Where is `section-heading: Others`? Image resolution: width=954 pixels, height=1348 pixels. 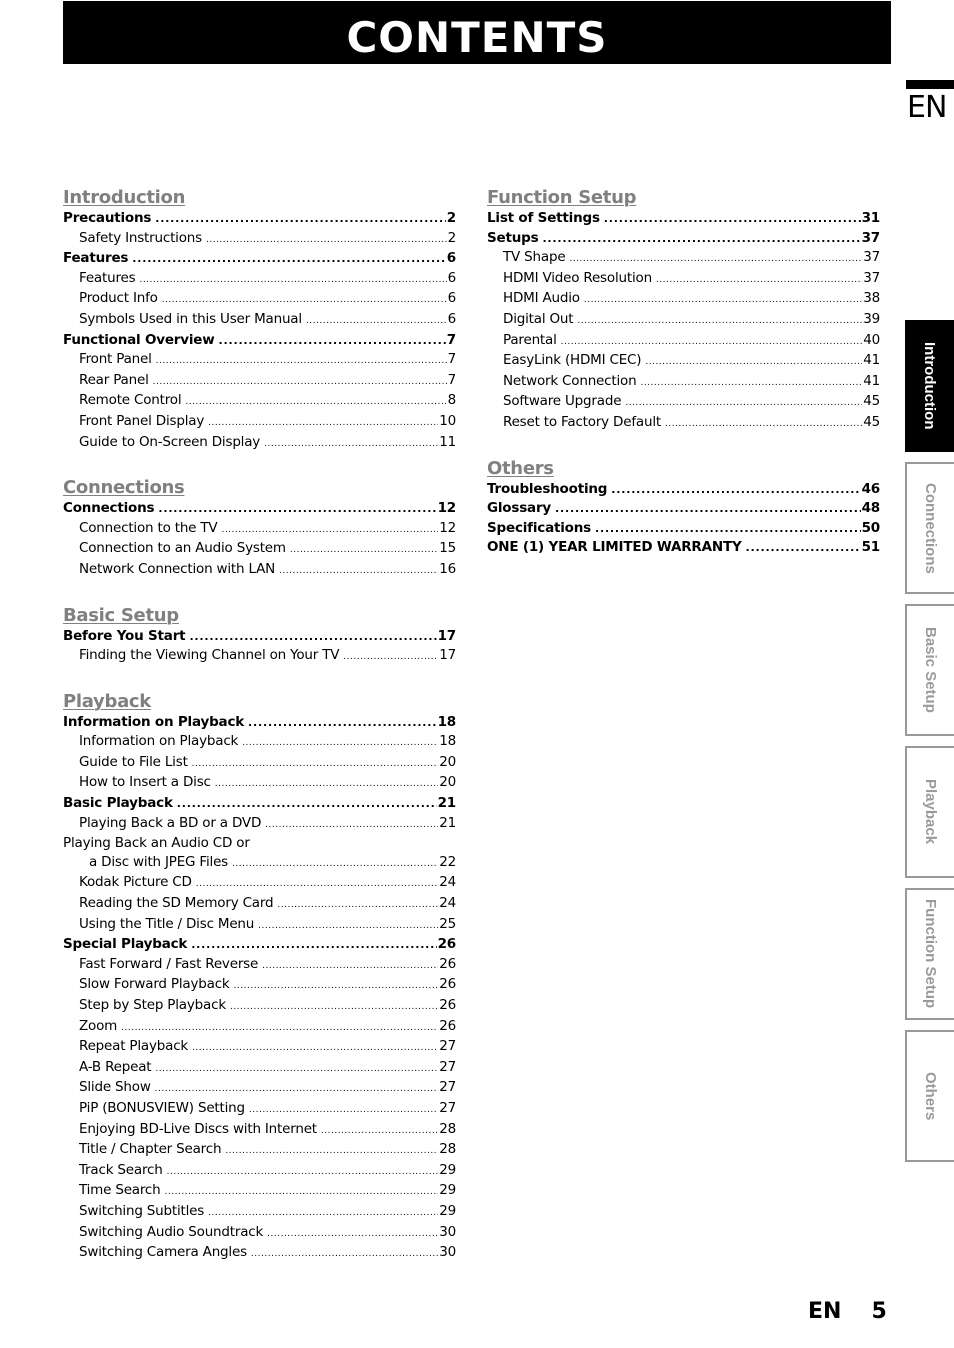
section-heading: Others is located at coordinates (683, 468).